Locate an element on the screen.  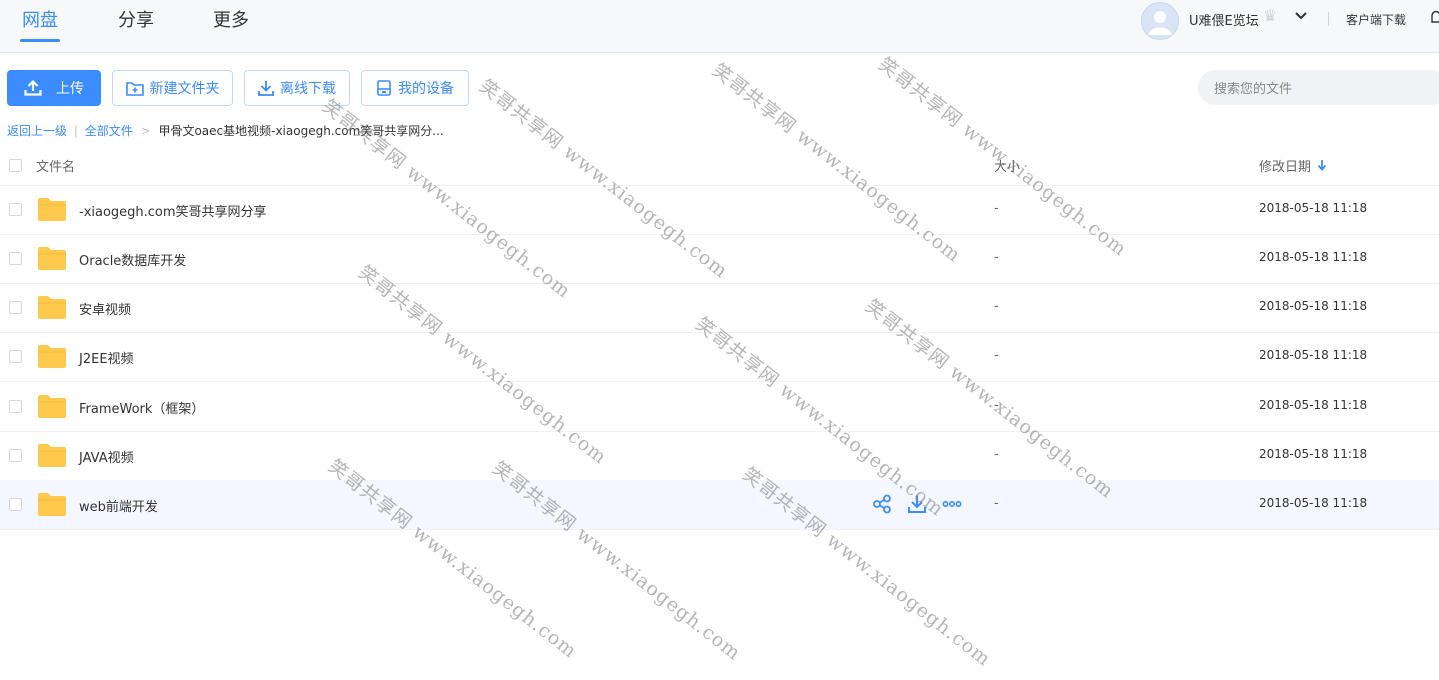
my-devices-button: 我的设备 is located at coordinates (415, 88).